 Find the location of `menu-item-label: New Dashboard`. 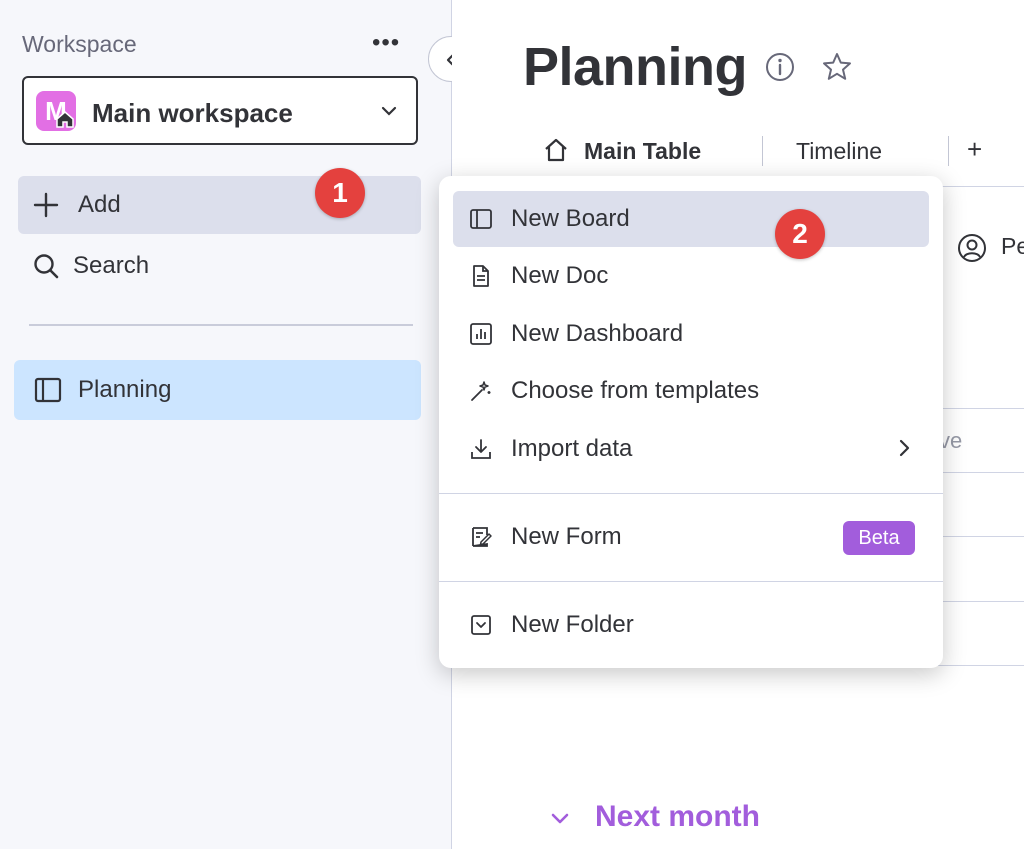

menu-item-label: New Dashboard is located at coordinates (597, 333).